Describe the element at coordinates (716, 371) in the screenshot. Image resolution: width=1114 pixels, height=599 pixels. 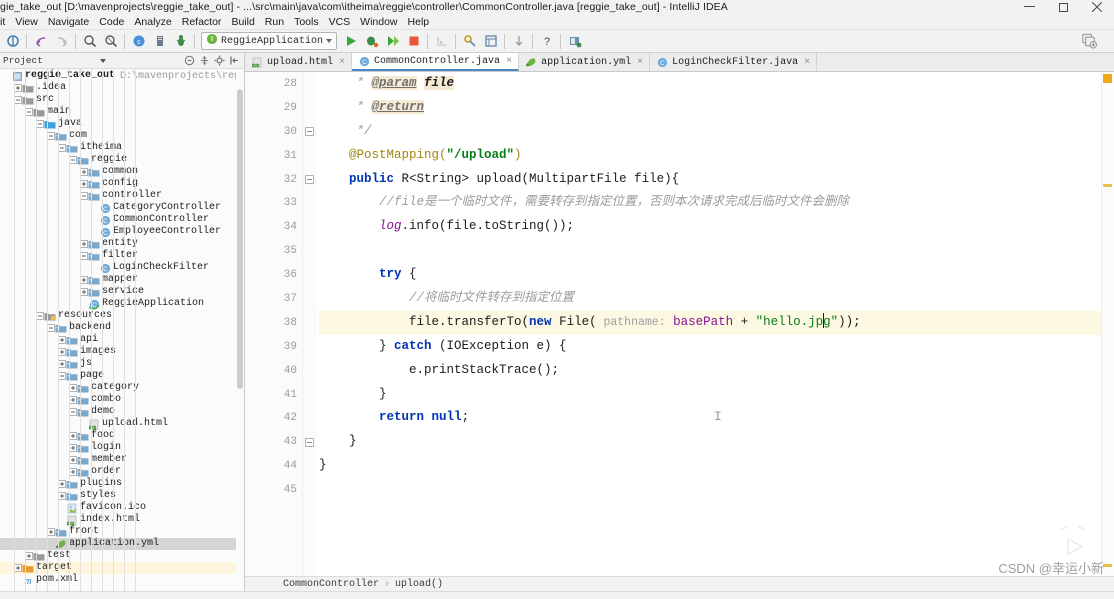
I see `code-line: e.printStackTrace();` at that location.